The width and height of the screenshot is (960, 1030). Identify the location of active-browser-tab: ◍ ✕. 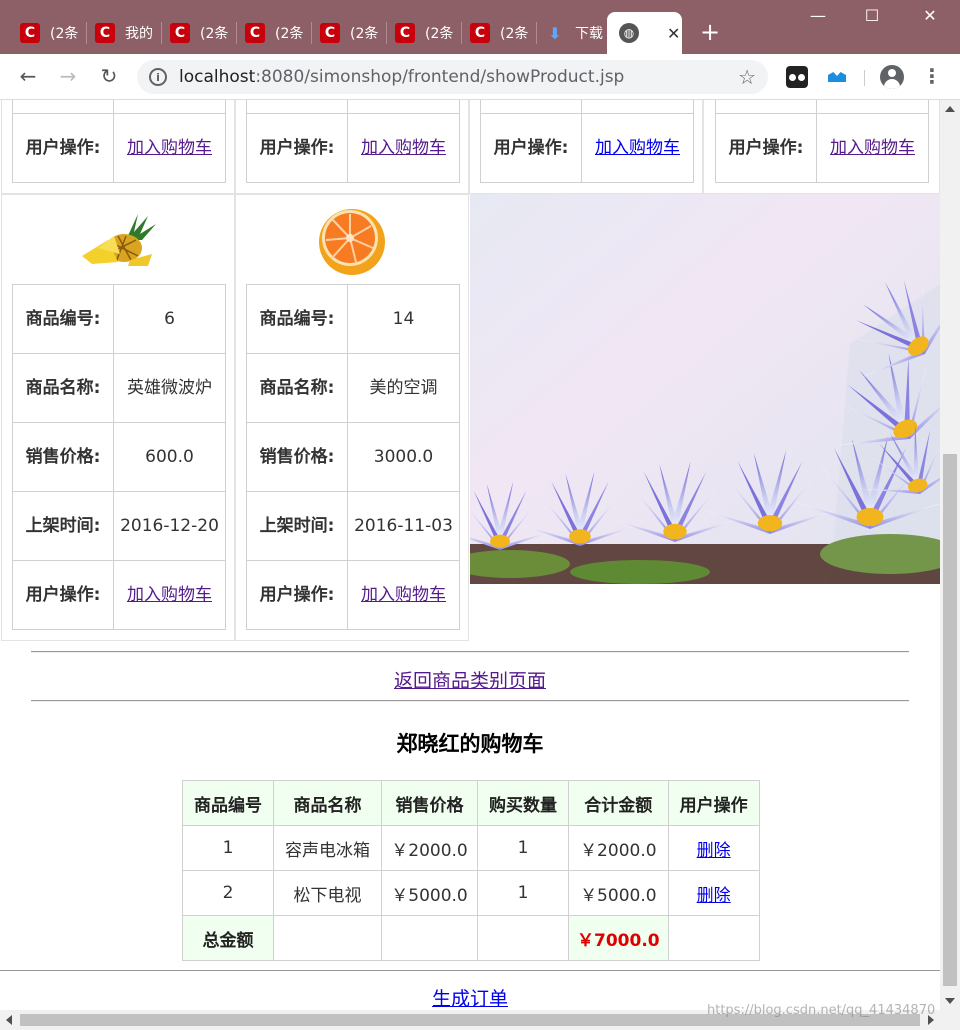
(644, 33).